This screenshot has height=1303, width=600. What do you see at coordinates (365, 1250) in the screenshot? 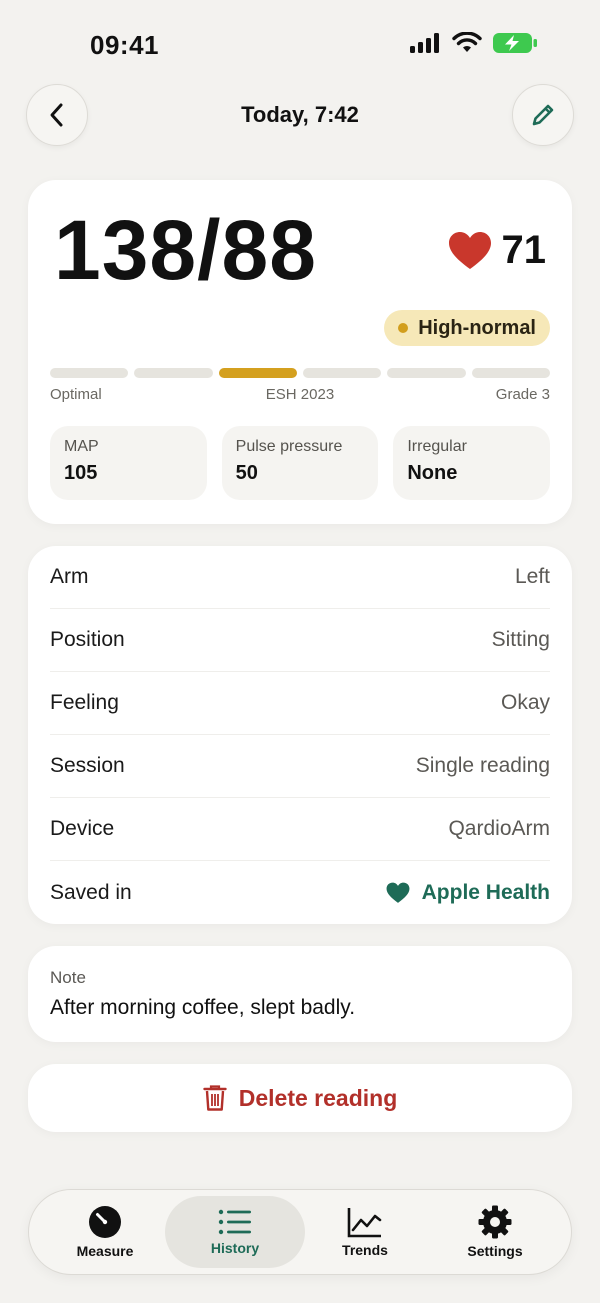
I see `tab-label: Trends` at bounding box center [365, 1250].